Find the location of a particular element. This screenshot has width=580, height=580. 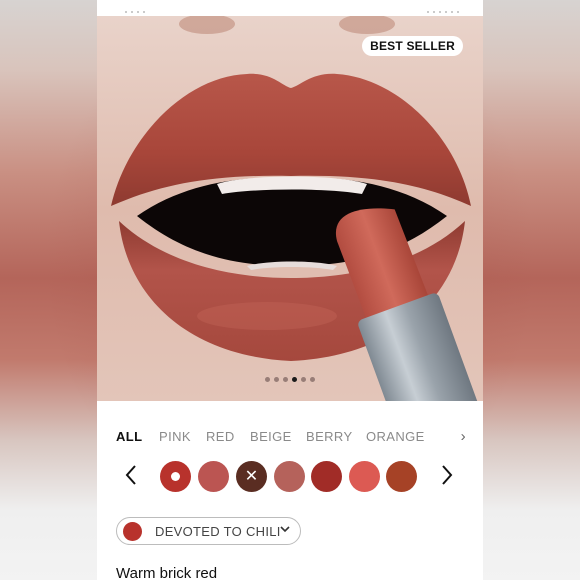

shade-color-dot is located at coordinates (132, 531).